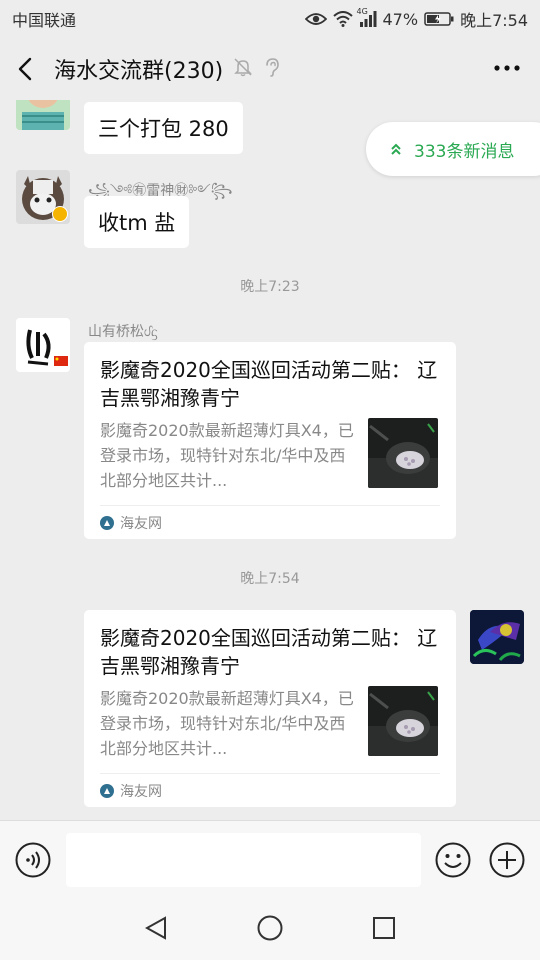 This screenshot has height=960, width=540. What do you see at coordinates (497, 637) in the screenshot?
I see `my-avatar` at bounding box center [497, 637].